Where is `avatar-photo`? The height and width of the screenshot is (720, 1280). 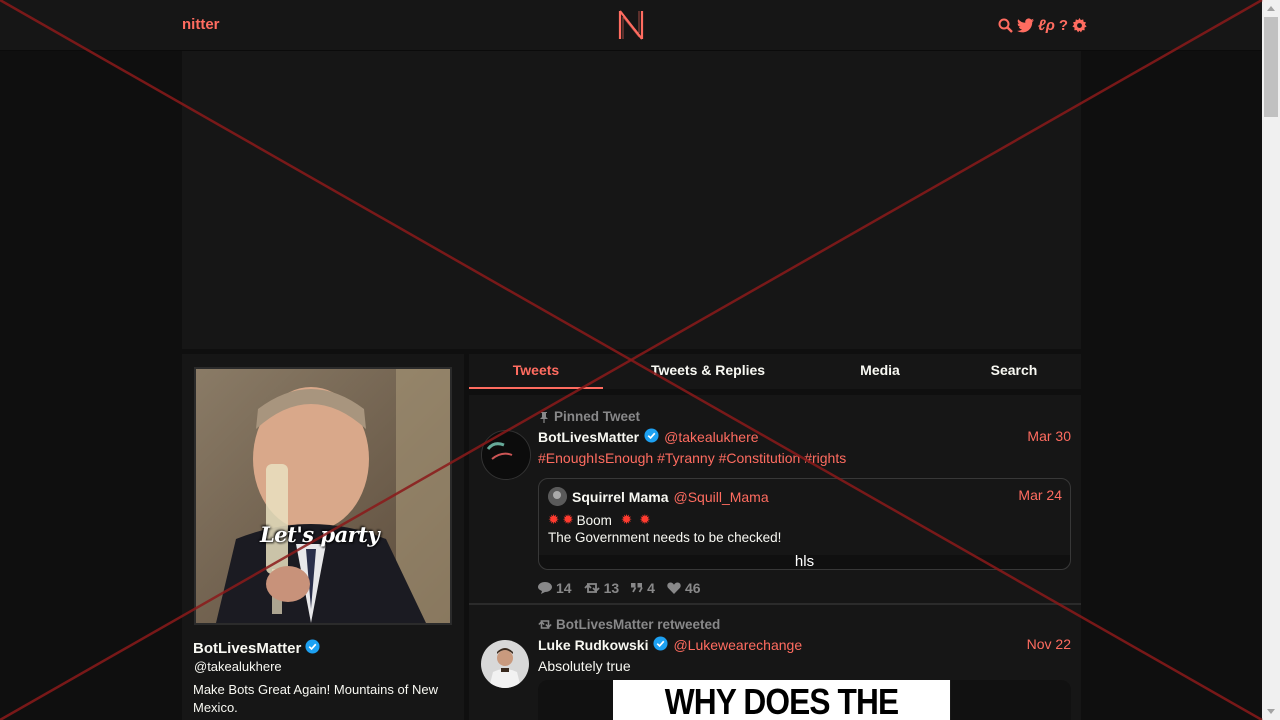 avatar-photo is located at coordinates (323, 496).